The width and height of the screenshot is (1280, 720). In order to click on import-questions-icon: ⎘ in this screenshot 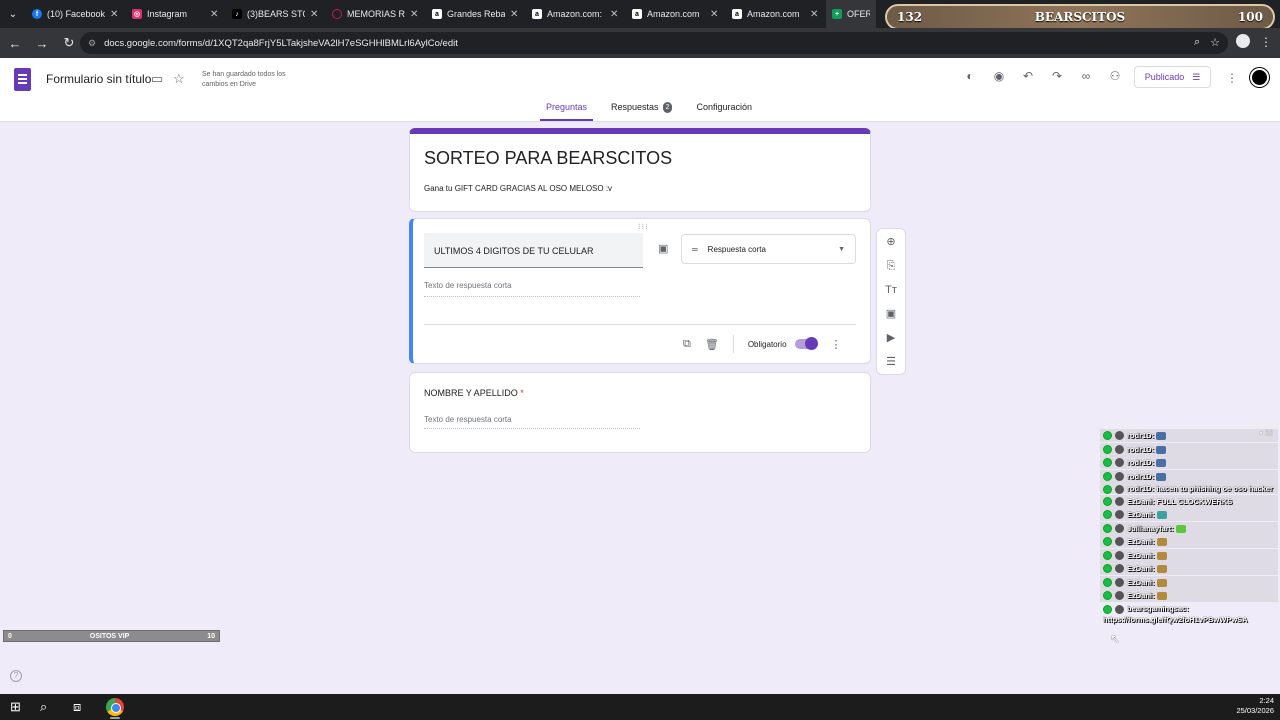, I will do `click(891, 266)`.